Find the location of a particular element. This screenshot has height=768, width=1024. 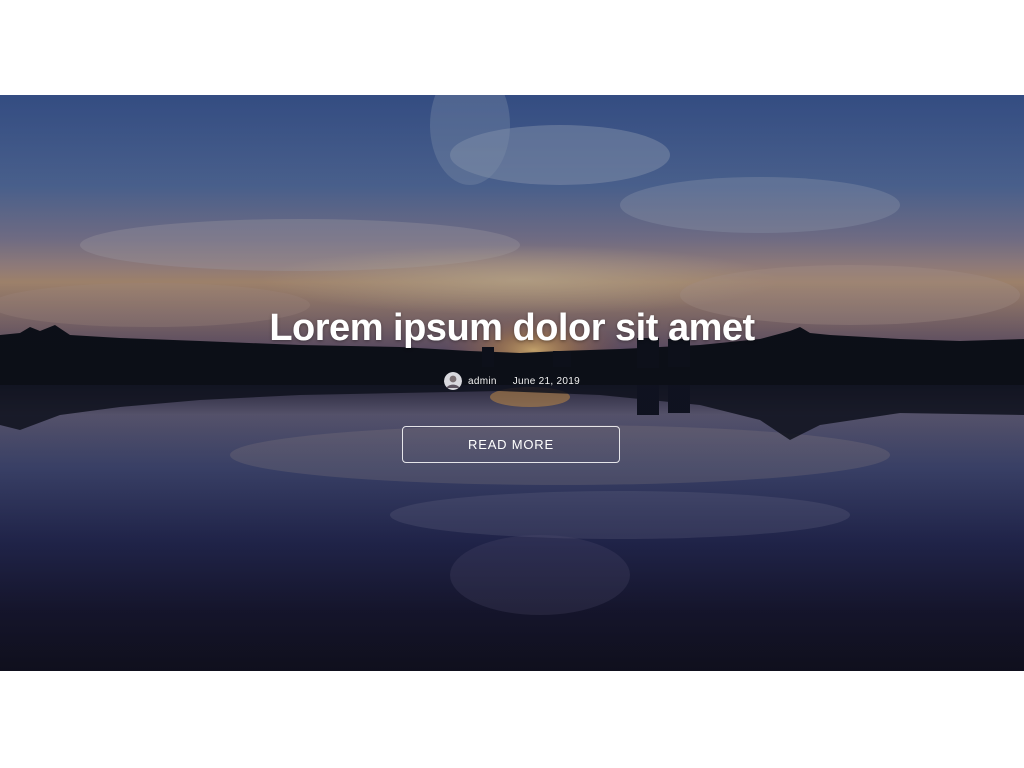

author-avatar is located at coordinates (452, 381).